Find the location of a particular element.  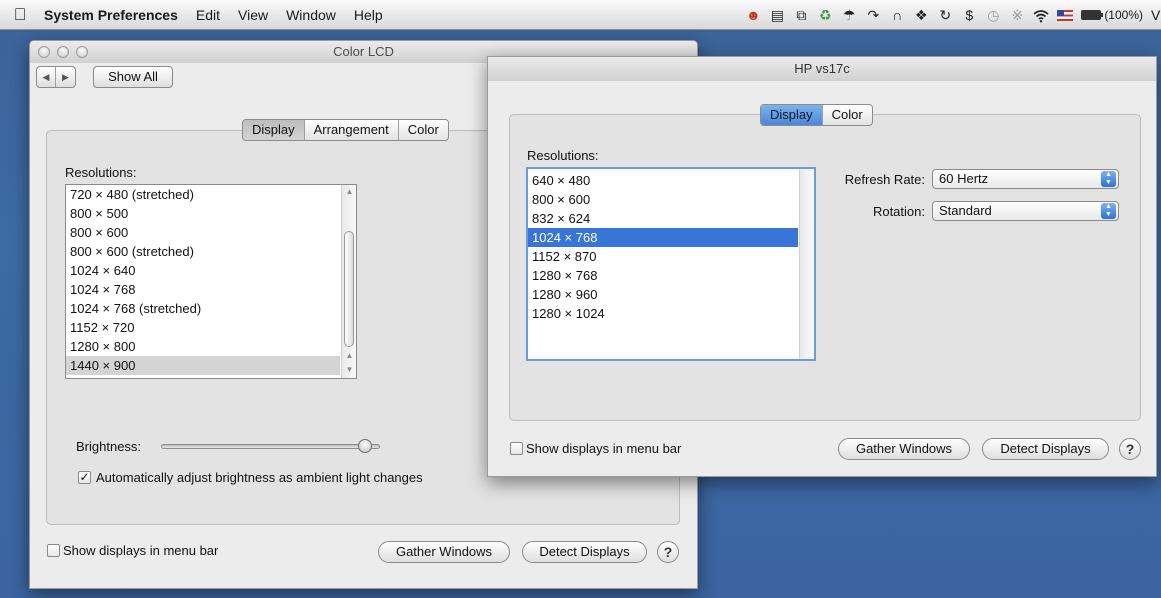

user-icon: ☻ is located at coordinates (753, 15).